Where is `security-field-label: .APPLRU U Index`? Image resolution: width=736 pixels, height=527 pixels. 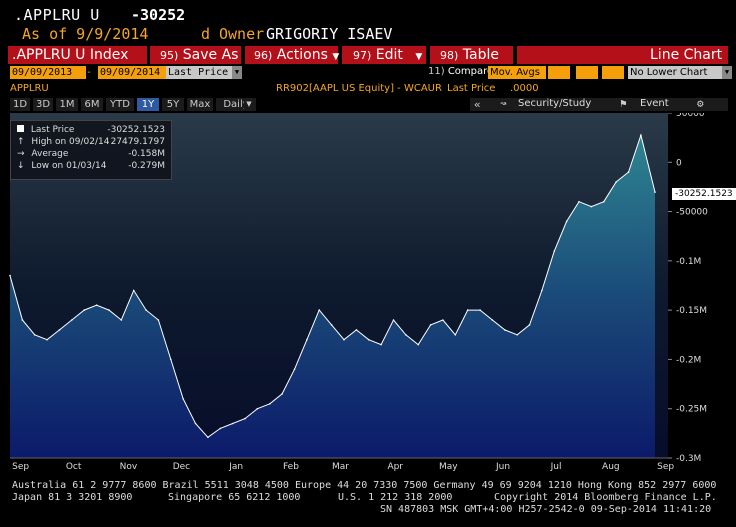
security-field-label: .APPLRU U Index is located at coordinates (70, 55).